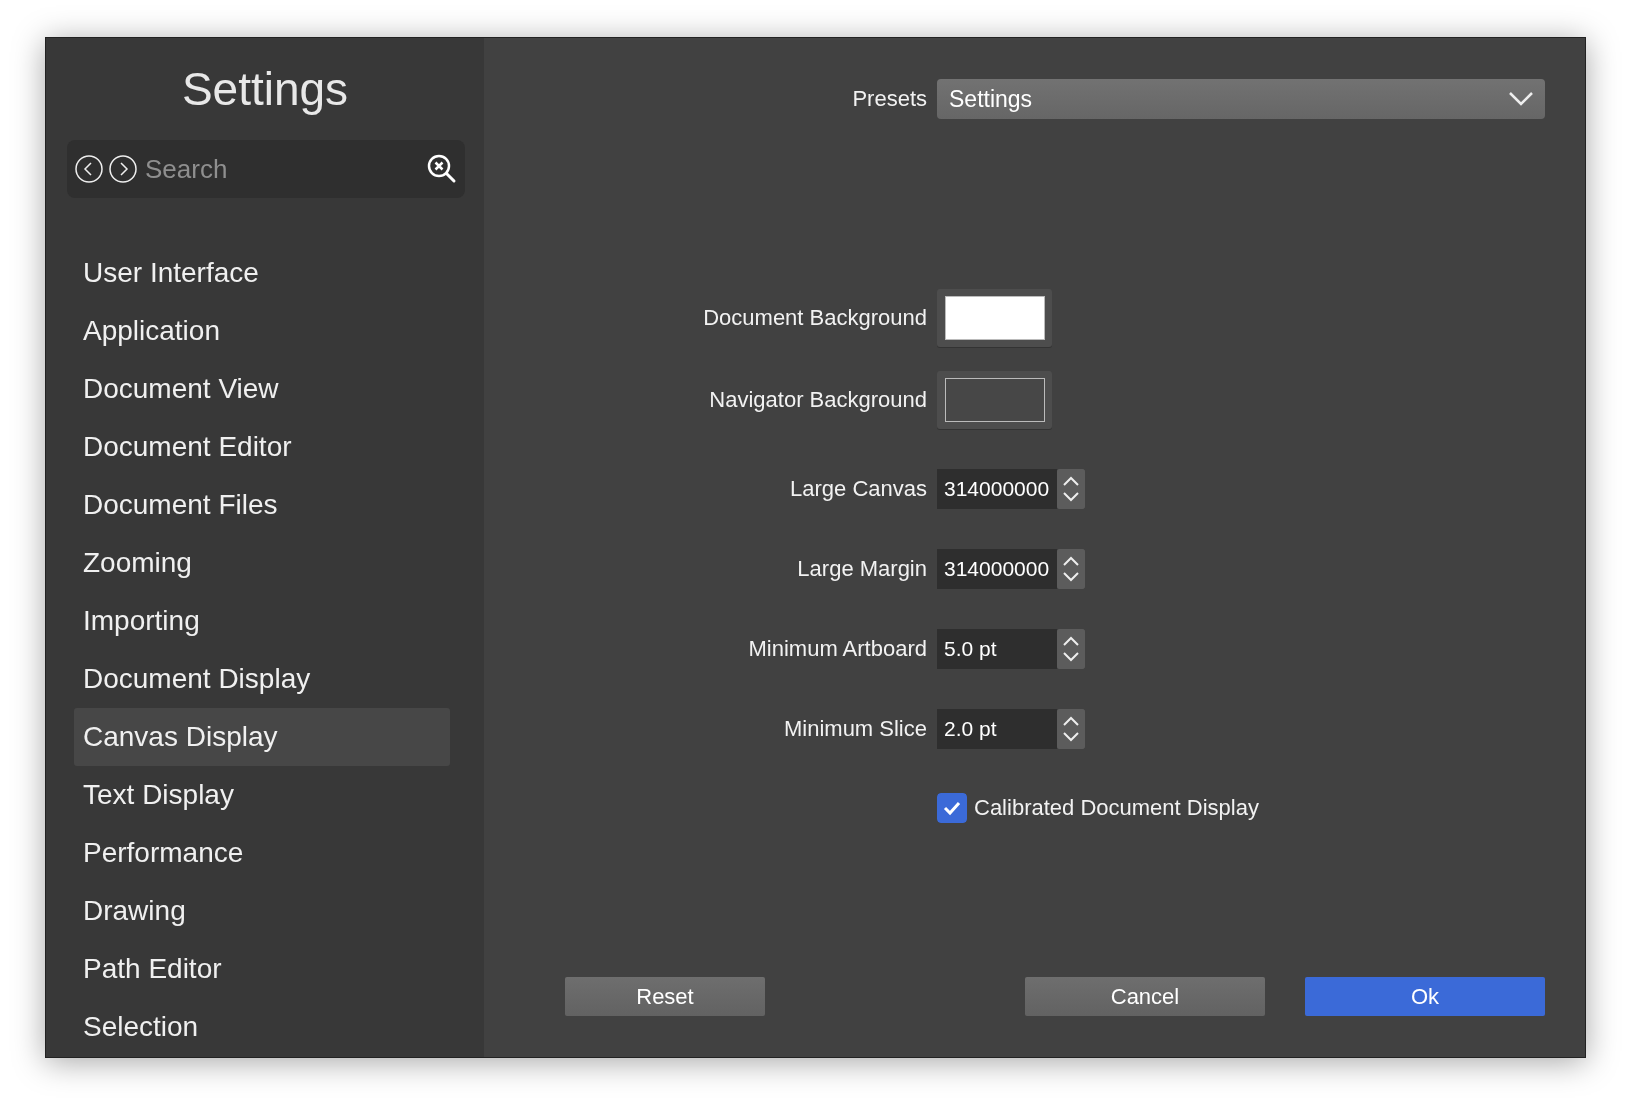  Describe the element at coordinates (1116, 808) in the screenshot. I see `checkbox-label: Calibrated Document Display` at that location.